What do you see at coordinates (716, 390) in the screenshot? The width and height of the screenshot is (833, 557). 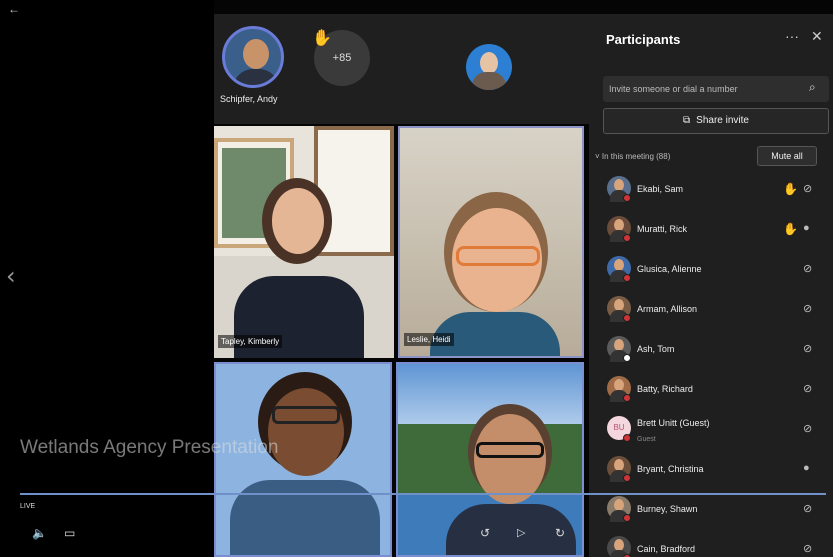 I see `participant-row: Batty, Richard ⊘` at bounding box center [716, 390].